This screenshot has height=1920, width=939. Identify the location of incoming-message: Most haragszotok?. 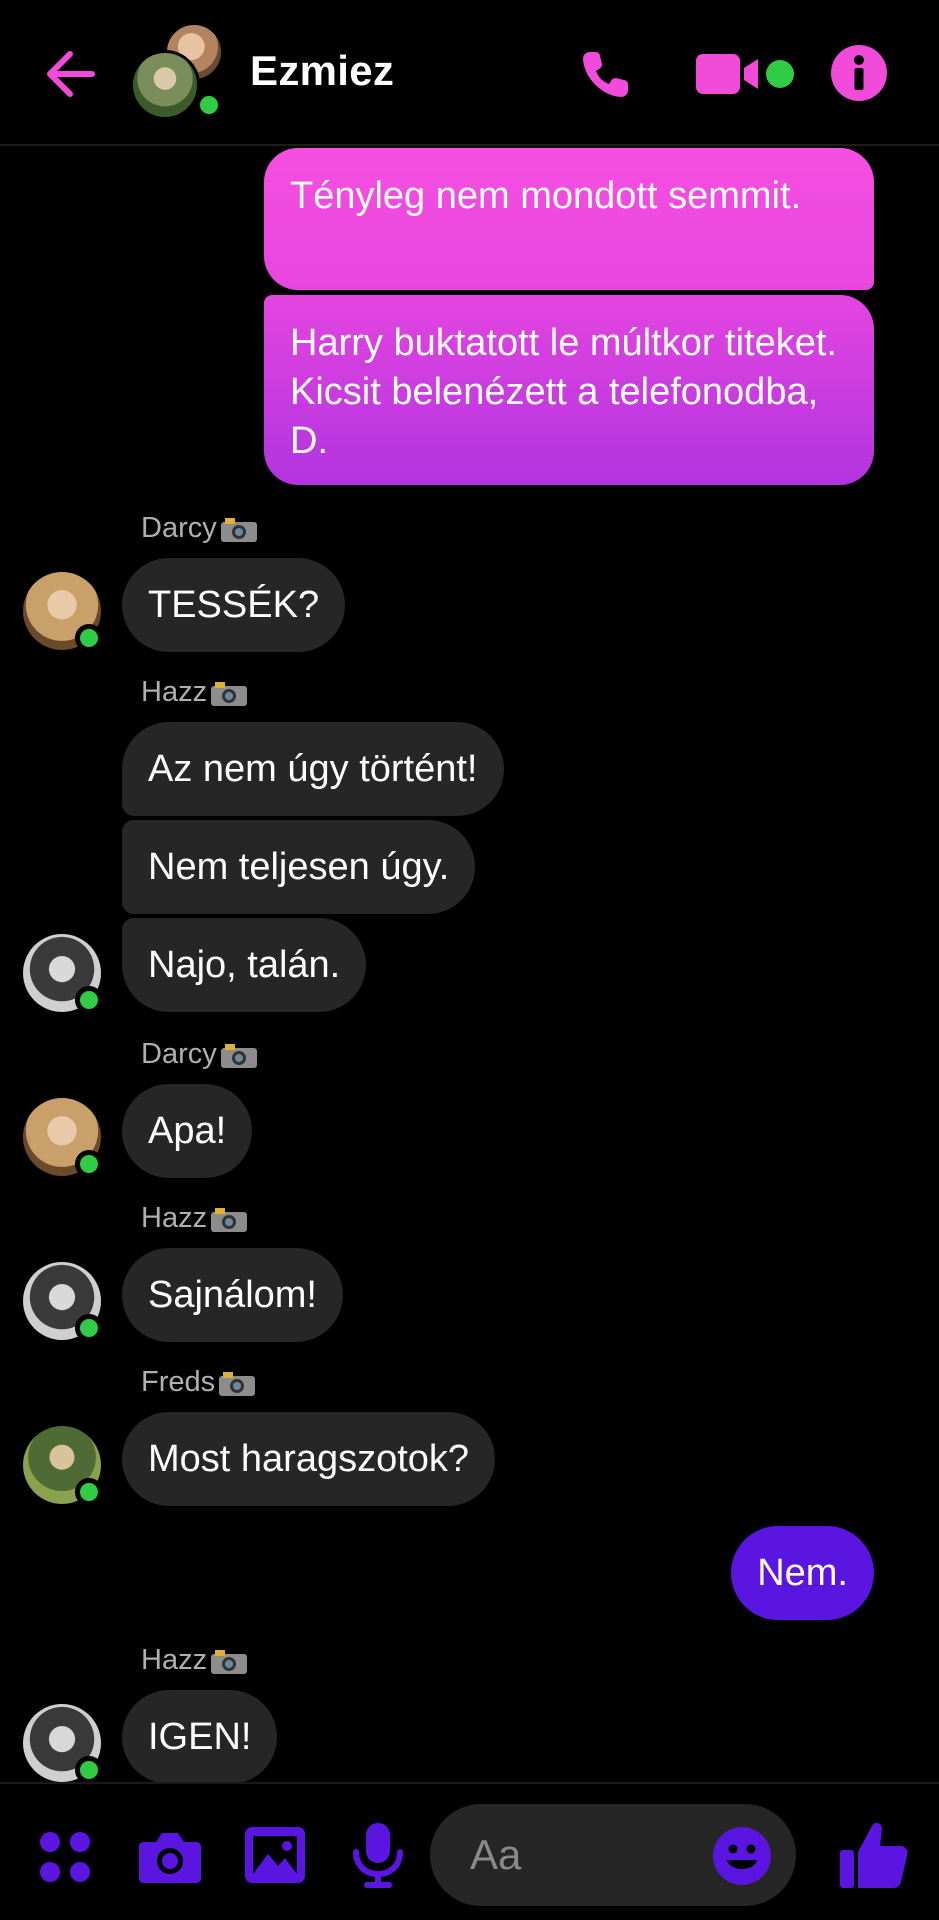
(309, 1459).